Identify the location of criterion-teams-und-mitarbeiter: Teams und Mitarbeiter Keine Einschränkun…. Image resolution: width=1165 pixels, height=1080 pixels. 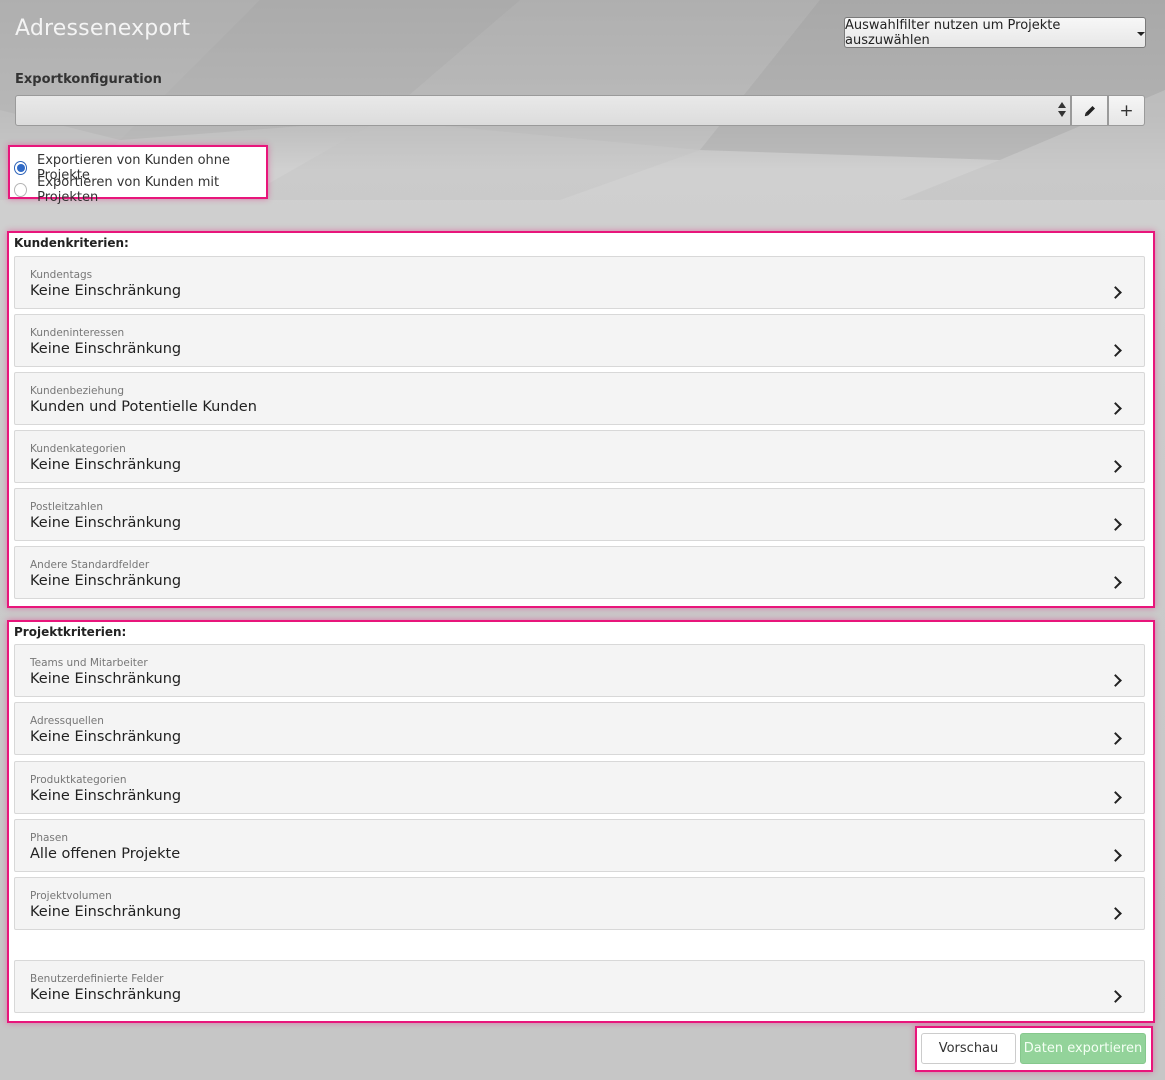
(579, 670).